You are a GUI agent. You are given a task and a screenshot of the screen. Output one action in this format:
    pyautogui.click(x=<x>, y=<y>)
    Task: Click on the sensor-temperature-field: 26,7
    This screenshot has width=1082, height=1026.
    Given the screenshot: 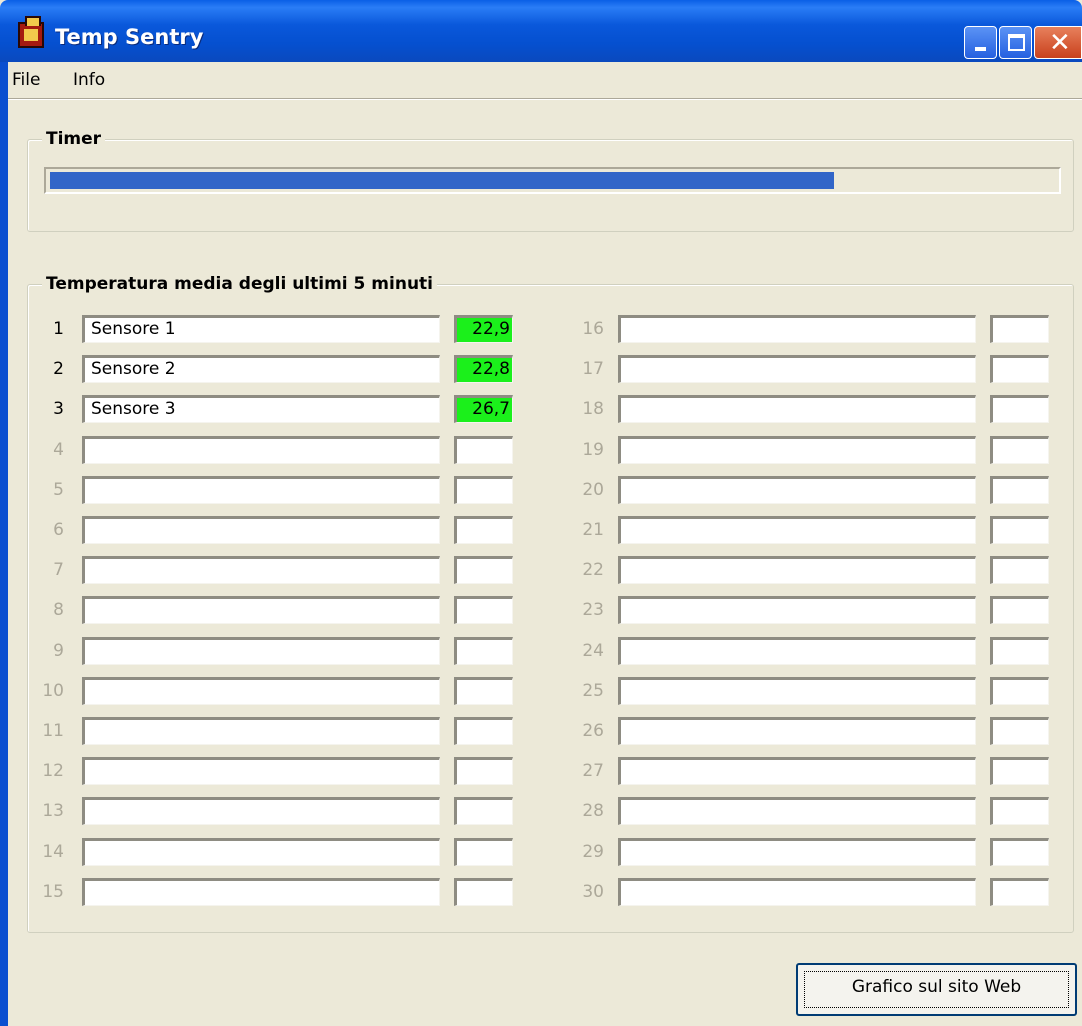 What is the action you would take?
    pyautogui.click(x=483, y=409)
    